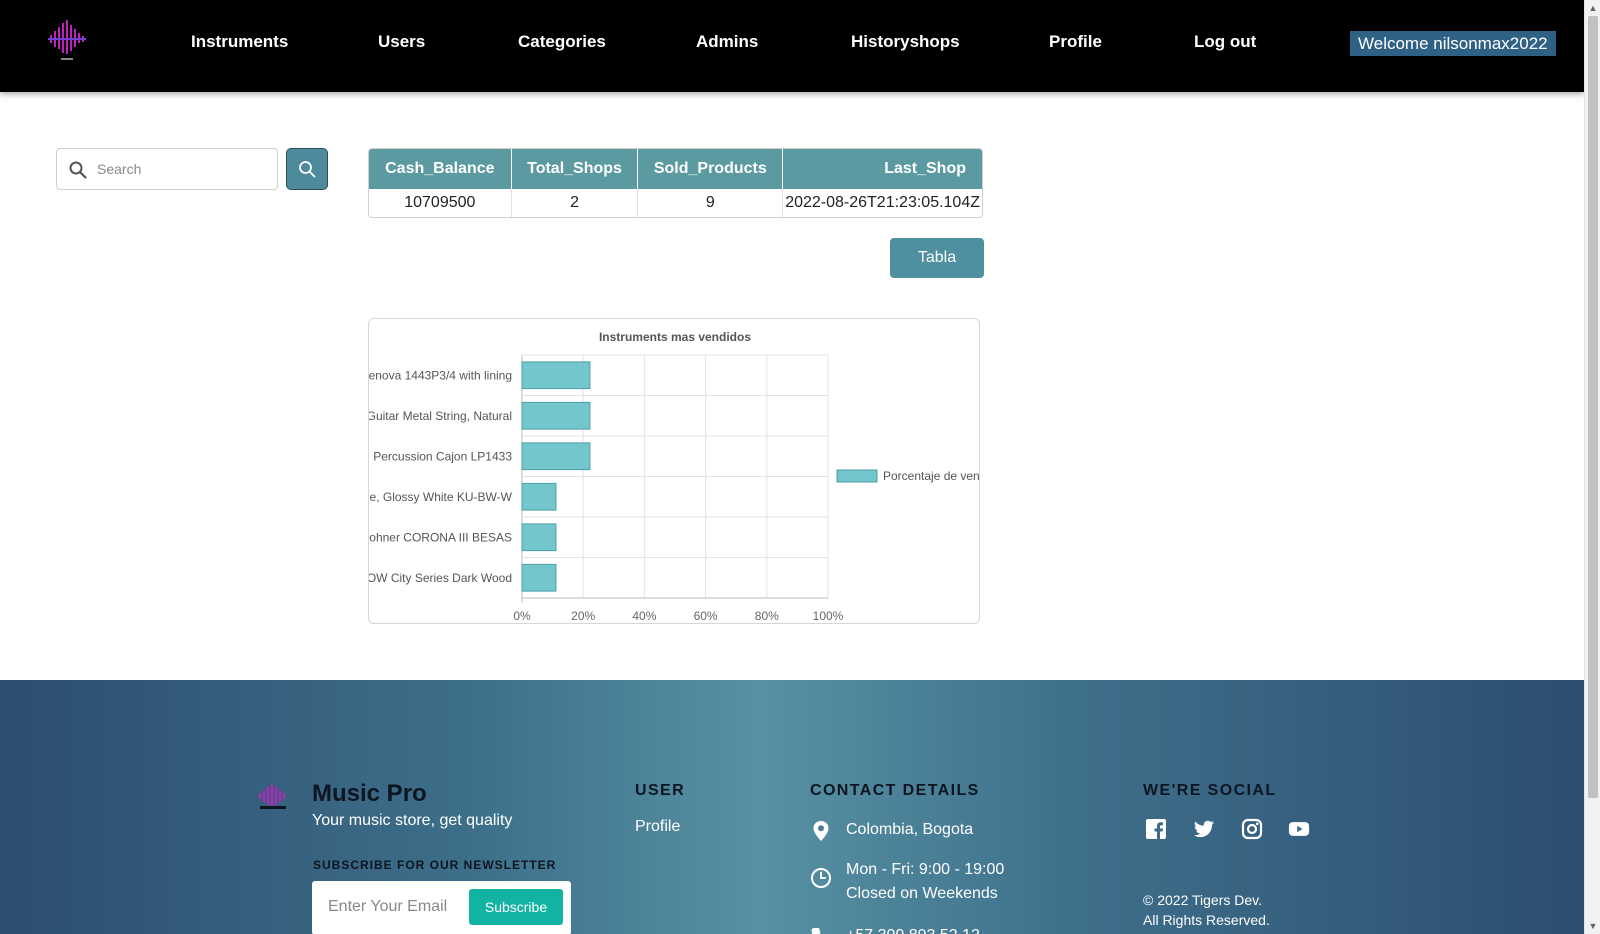 The height and width of the screenshot is (934, 1600). I want to click on newsletter-label: SUBSCRIBE FOR OUR NEWSLETTER, so click(435, 865).